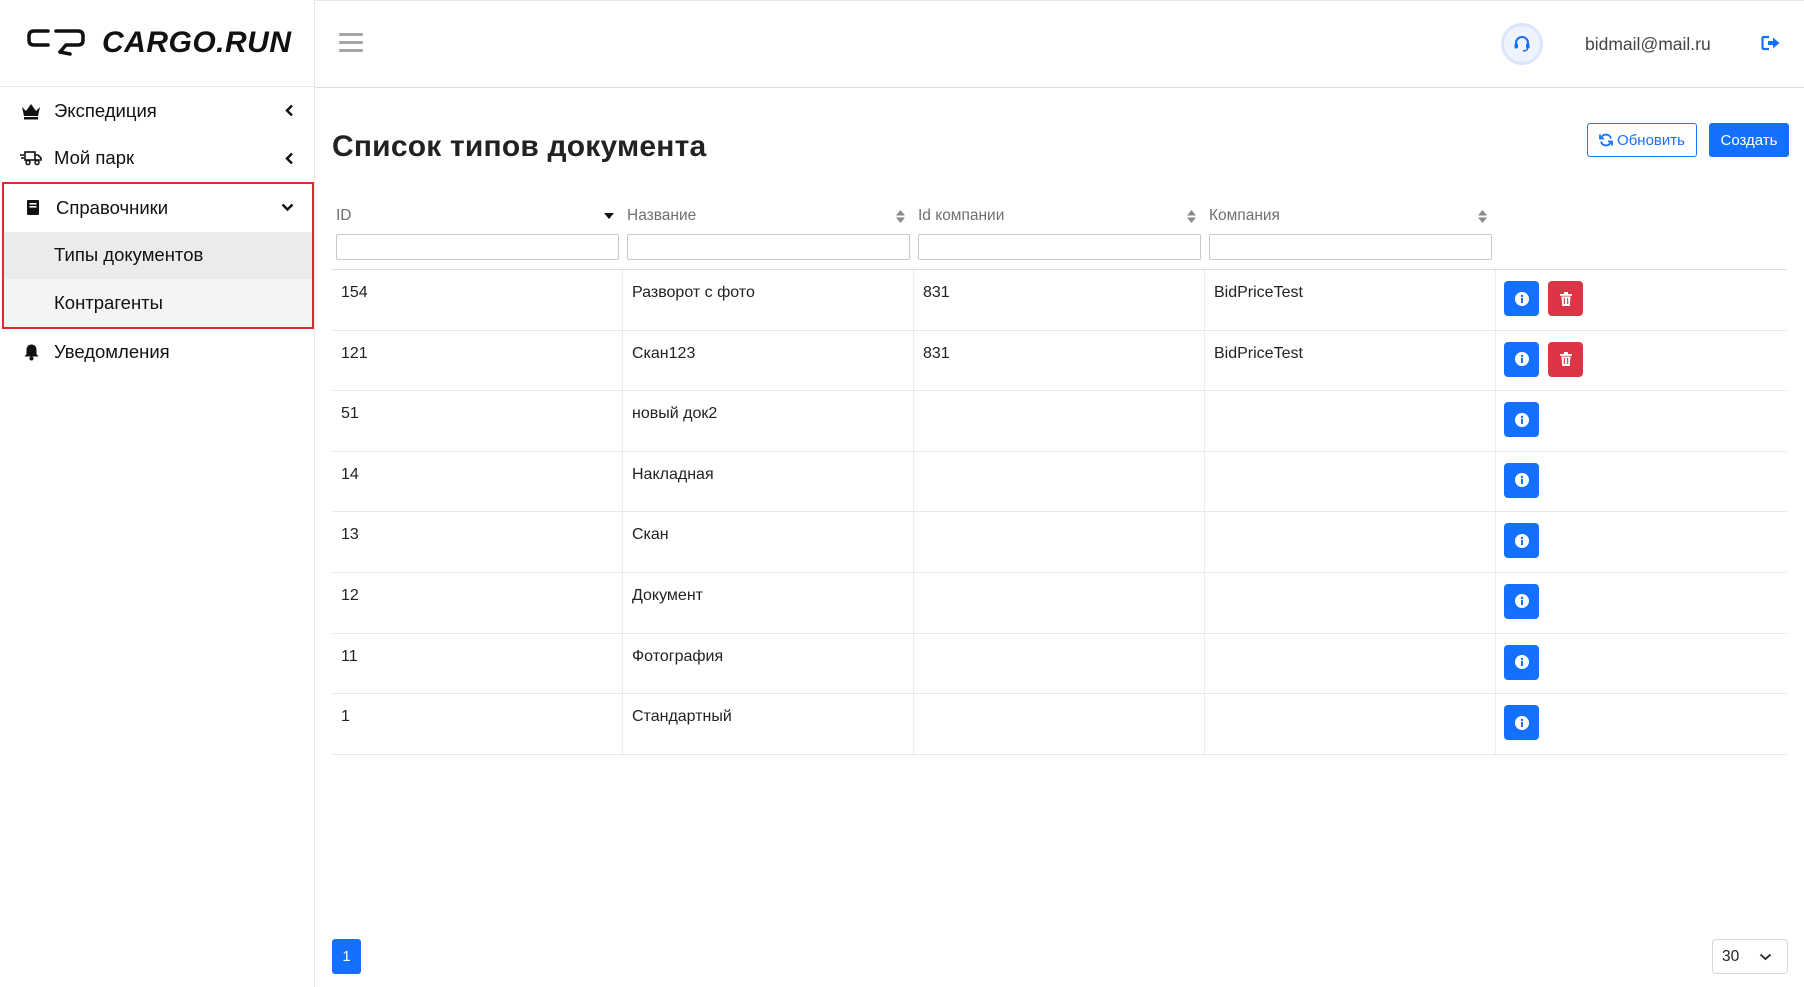 The width and height of the screenshot is (1804, 987). I want to click on sidebar-subitem-label: Контрагенты, so click(108, 302).